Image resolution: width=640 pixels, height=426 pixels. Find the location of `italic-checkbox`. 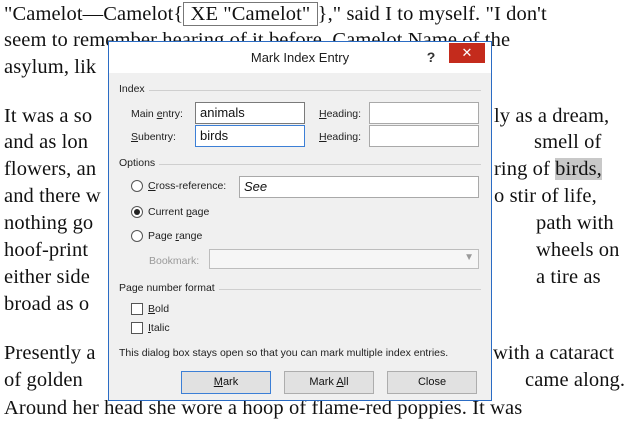

italic-checkbox is located at coordinates (137, 328).